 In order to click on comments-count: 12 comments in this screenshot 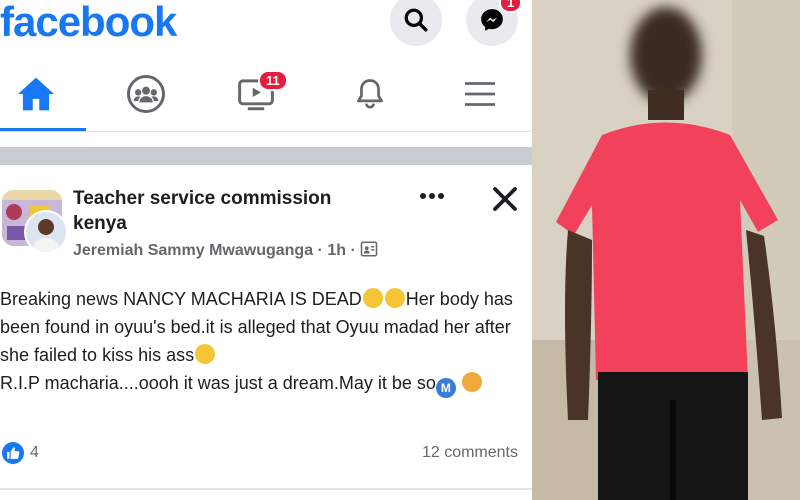, I will do `click(470, 453)`.